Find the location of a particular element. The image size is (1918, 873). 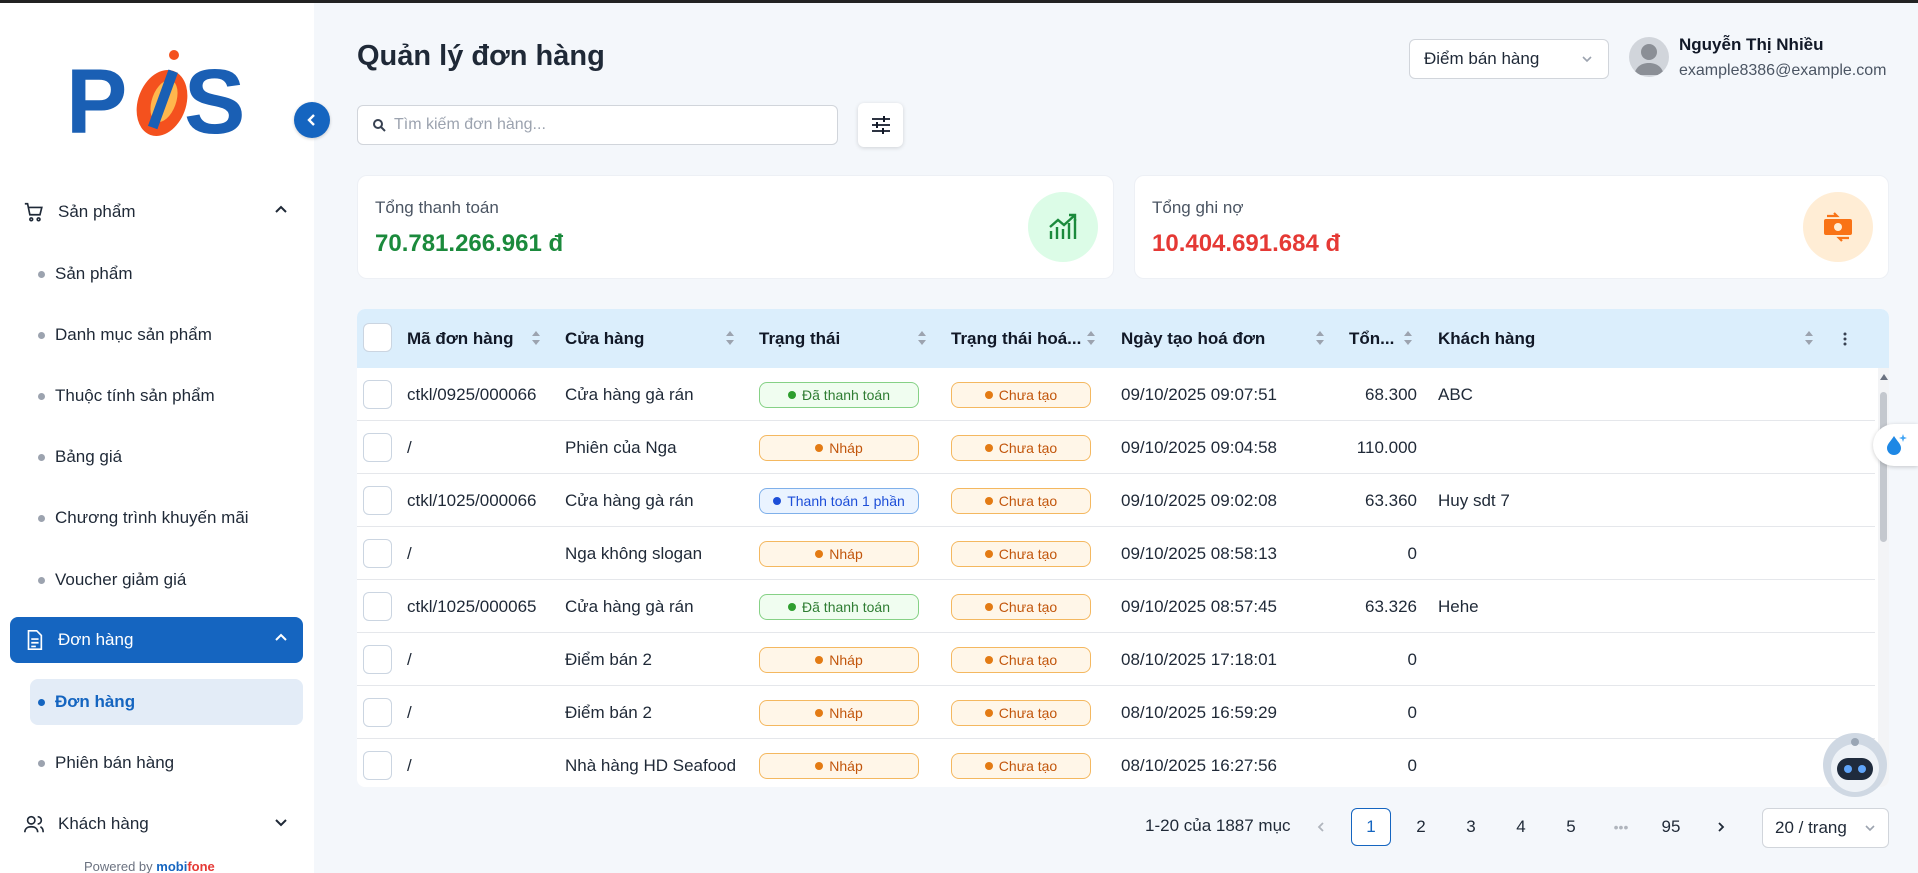

sidebar-item-label: Phiên bán hàng is located at coordinates (115, 762).